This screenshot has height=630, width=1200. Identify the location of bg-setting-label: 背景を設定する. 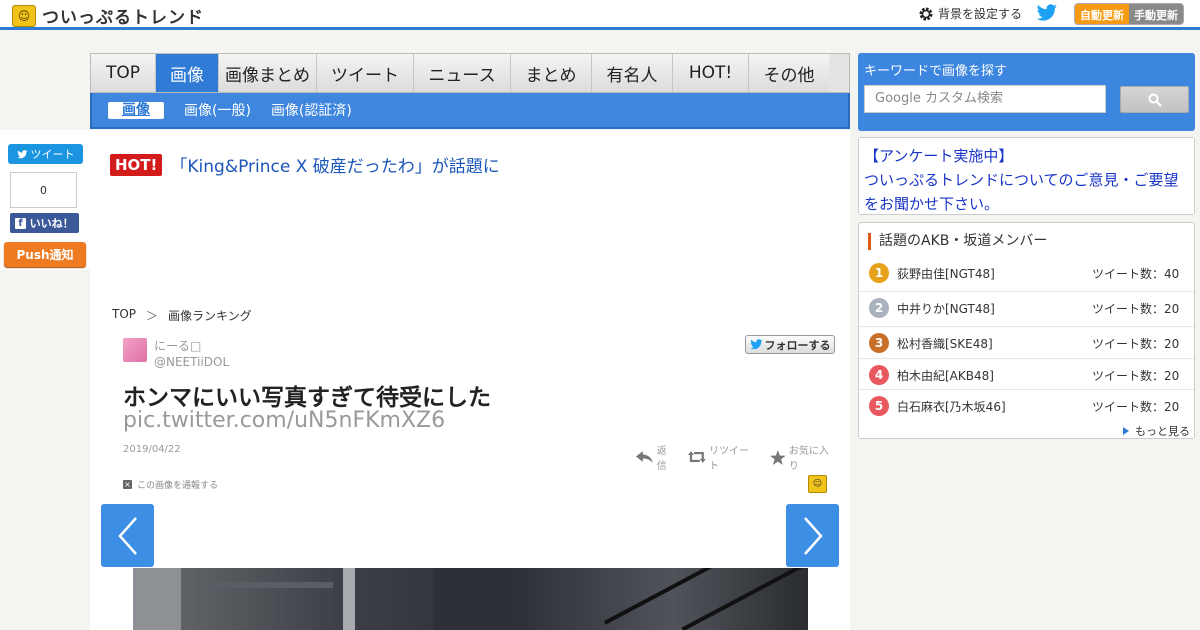
(980, 14).